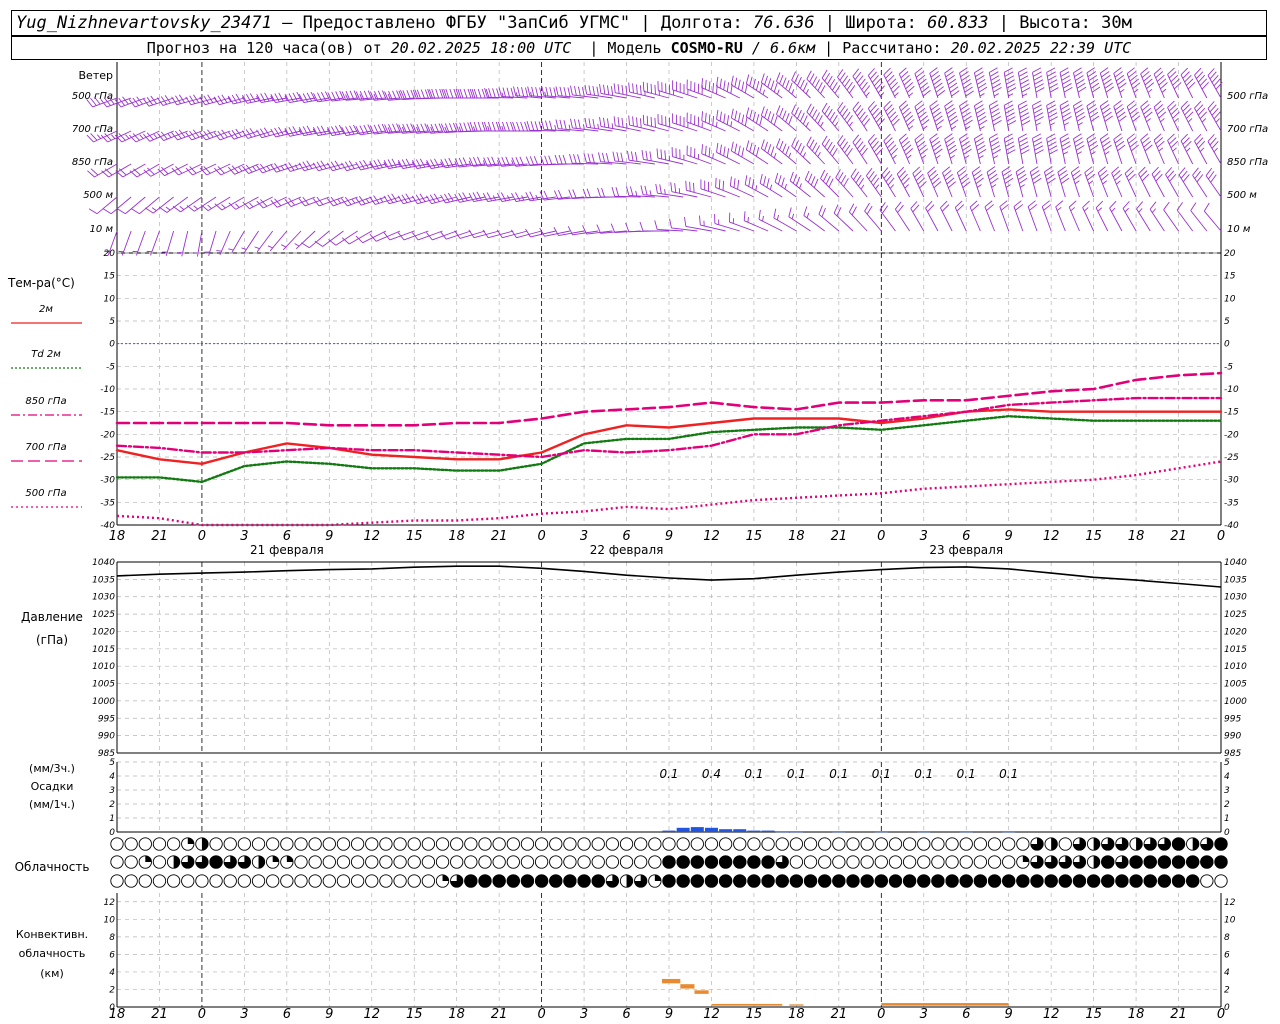 Image resolution: width=1280 pixels, height=1024 pixels. I want to click on temp-ytick-right: -35, so click(1231, 503).